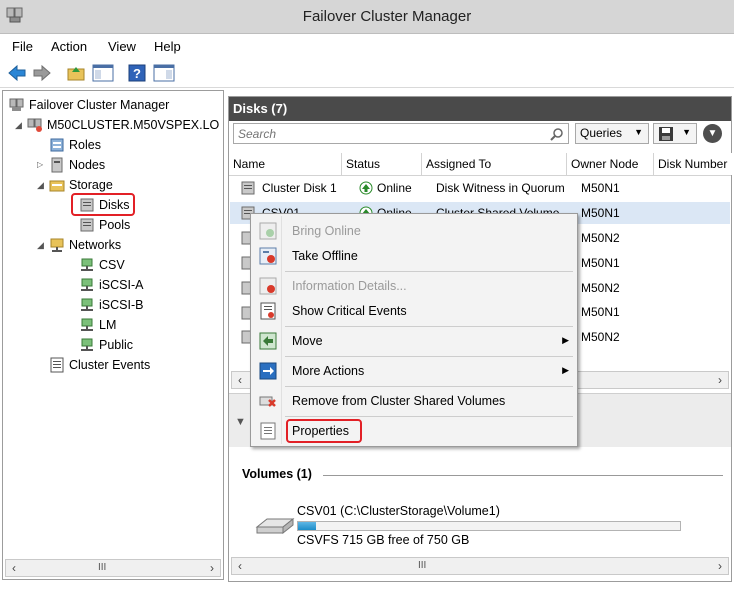 The width and height of the screenshot is (734, 604). Describe the element at coordinates (87, 165) in the screenshot. I see `tree-nodes-label: Nodes` at that location.